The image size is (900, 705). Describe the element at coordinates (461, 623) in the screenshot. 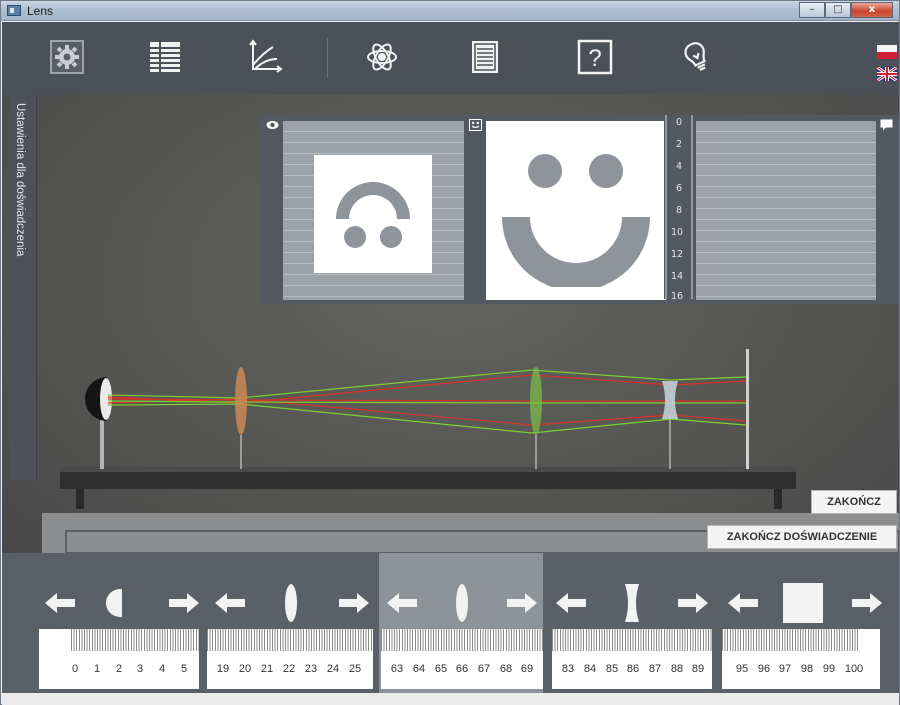

I see `lens-2-control: 63 64 65 66 67 68 69` at that location.